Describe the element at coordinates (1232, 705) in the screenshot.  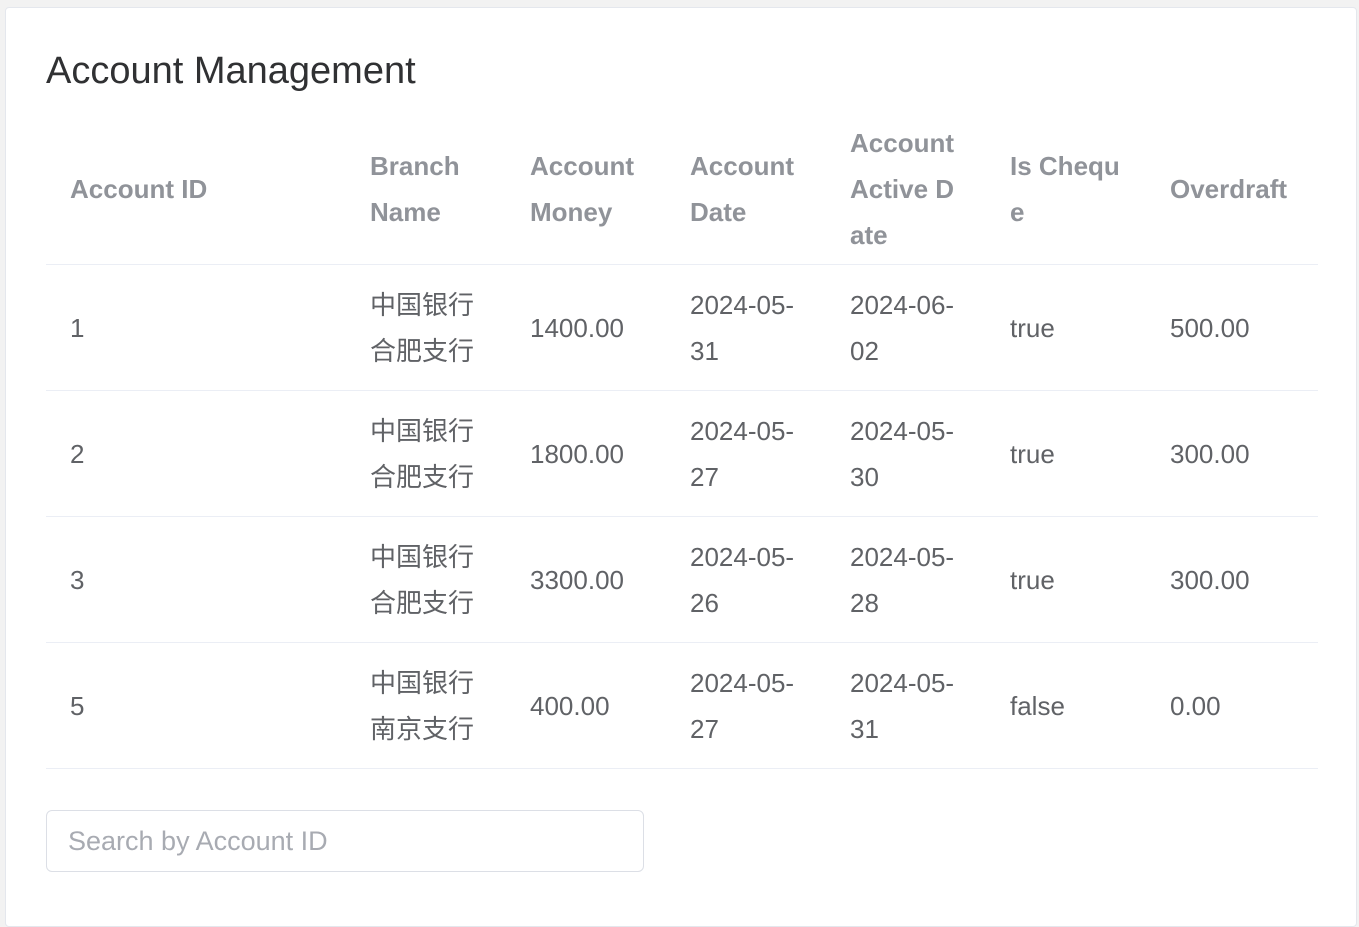
I see `cell-overdraft: 0.00` at that location.